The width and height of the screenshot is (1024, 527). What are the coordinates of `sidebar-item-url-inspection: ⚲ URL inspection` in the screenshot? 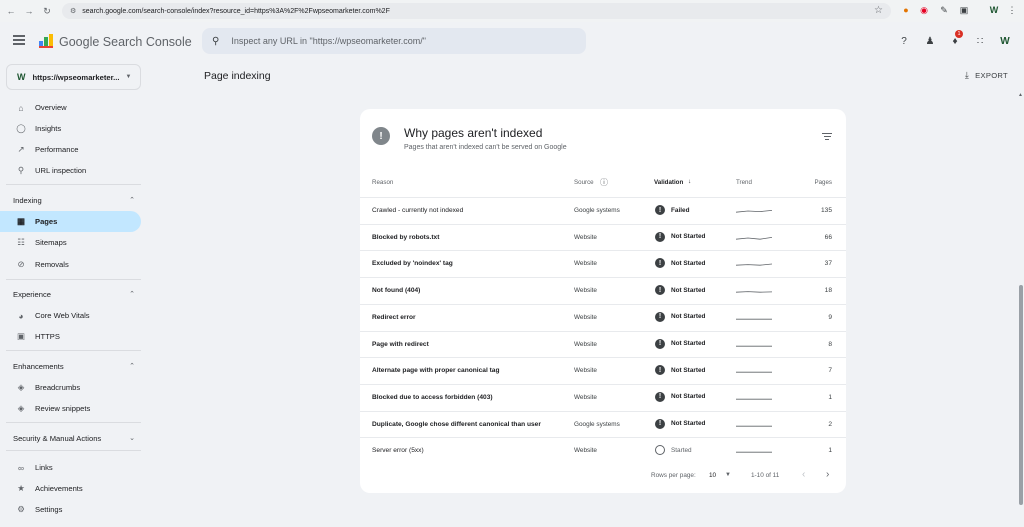 It's located at (70, 170).